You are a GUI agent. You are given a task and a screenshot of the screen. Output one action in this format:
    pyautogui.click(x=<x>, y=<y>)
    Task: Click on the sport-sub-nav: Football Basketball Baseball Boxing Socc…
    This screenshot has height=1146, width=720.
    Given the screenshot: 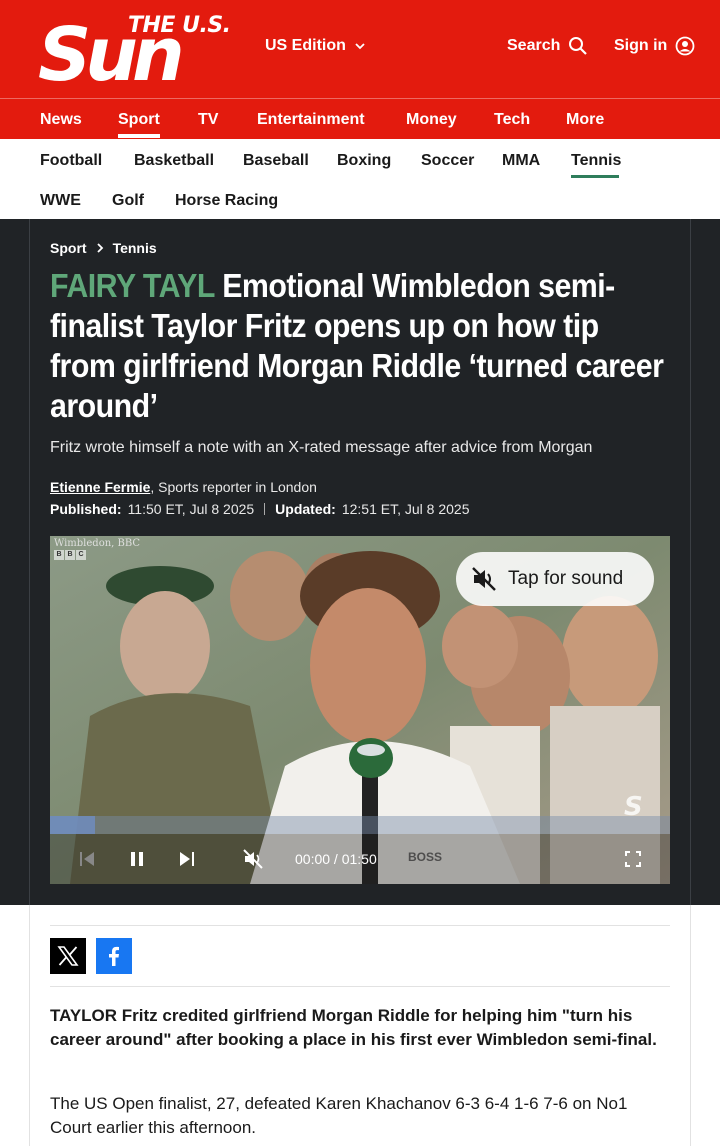 What is the action you would take?
    pyautogui.click(x=360, y=179)
    